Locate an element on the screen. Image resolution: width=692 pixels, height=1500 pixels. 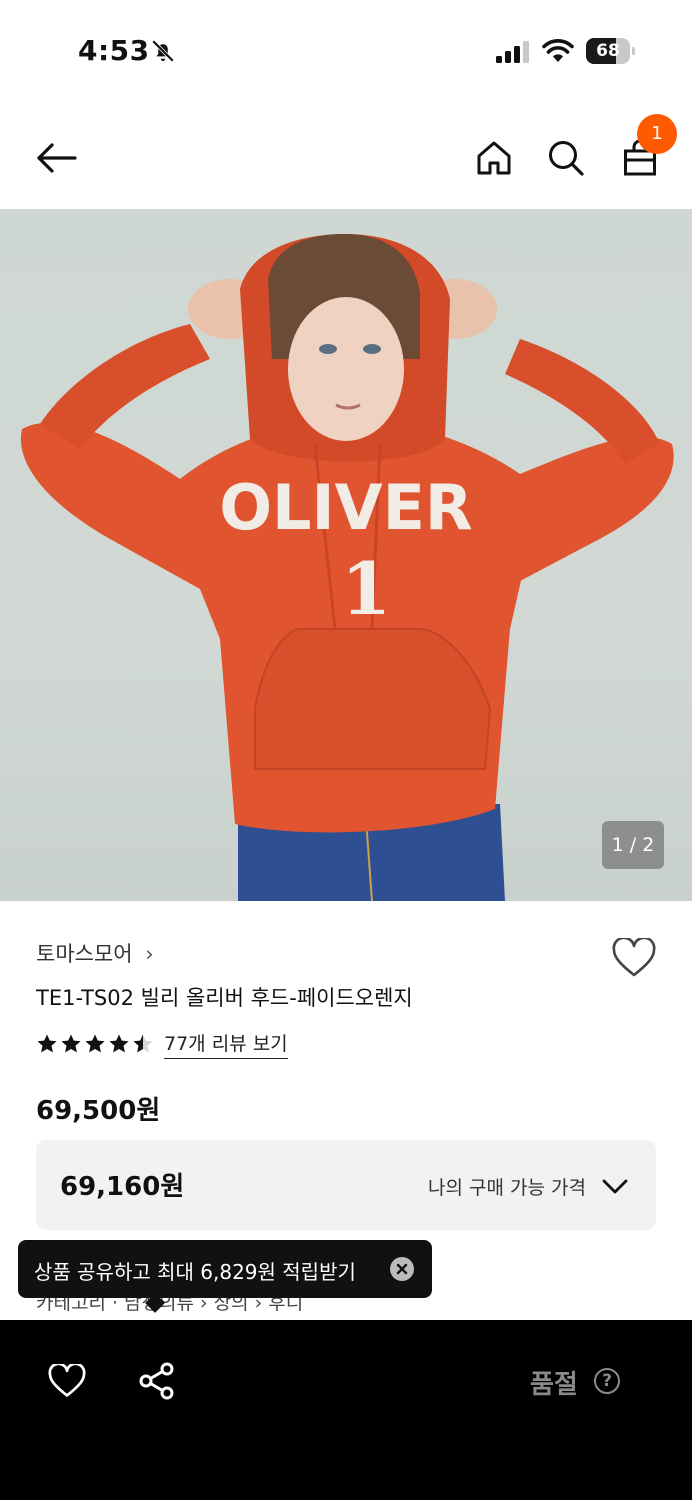
brand-link: 토마스모어 › is located at coordinates (95, 953).